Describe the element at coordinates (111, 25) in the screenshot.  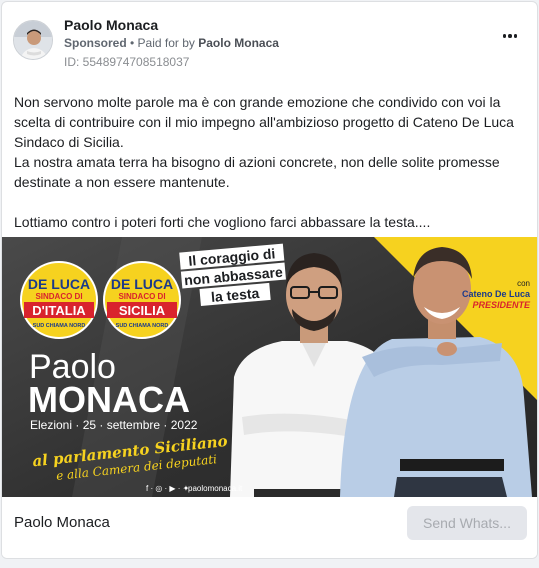
I see `page-name: Paolo Monaca` at that location.